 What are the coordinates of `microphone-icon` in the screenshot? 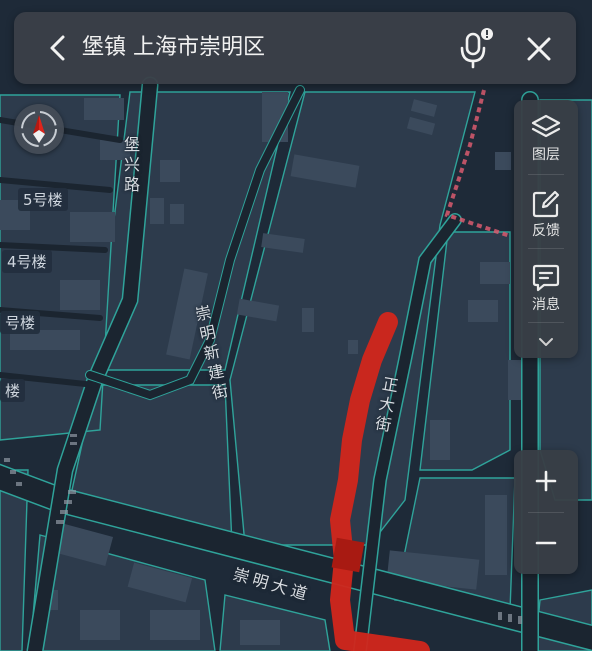 It's located at (476, 48).